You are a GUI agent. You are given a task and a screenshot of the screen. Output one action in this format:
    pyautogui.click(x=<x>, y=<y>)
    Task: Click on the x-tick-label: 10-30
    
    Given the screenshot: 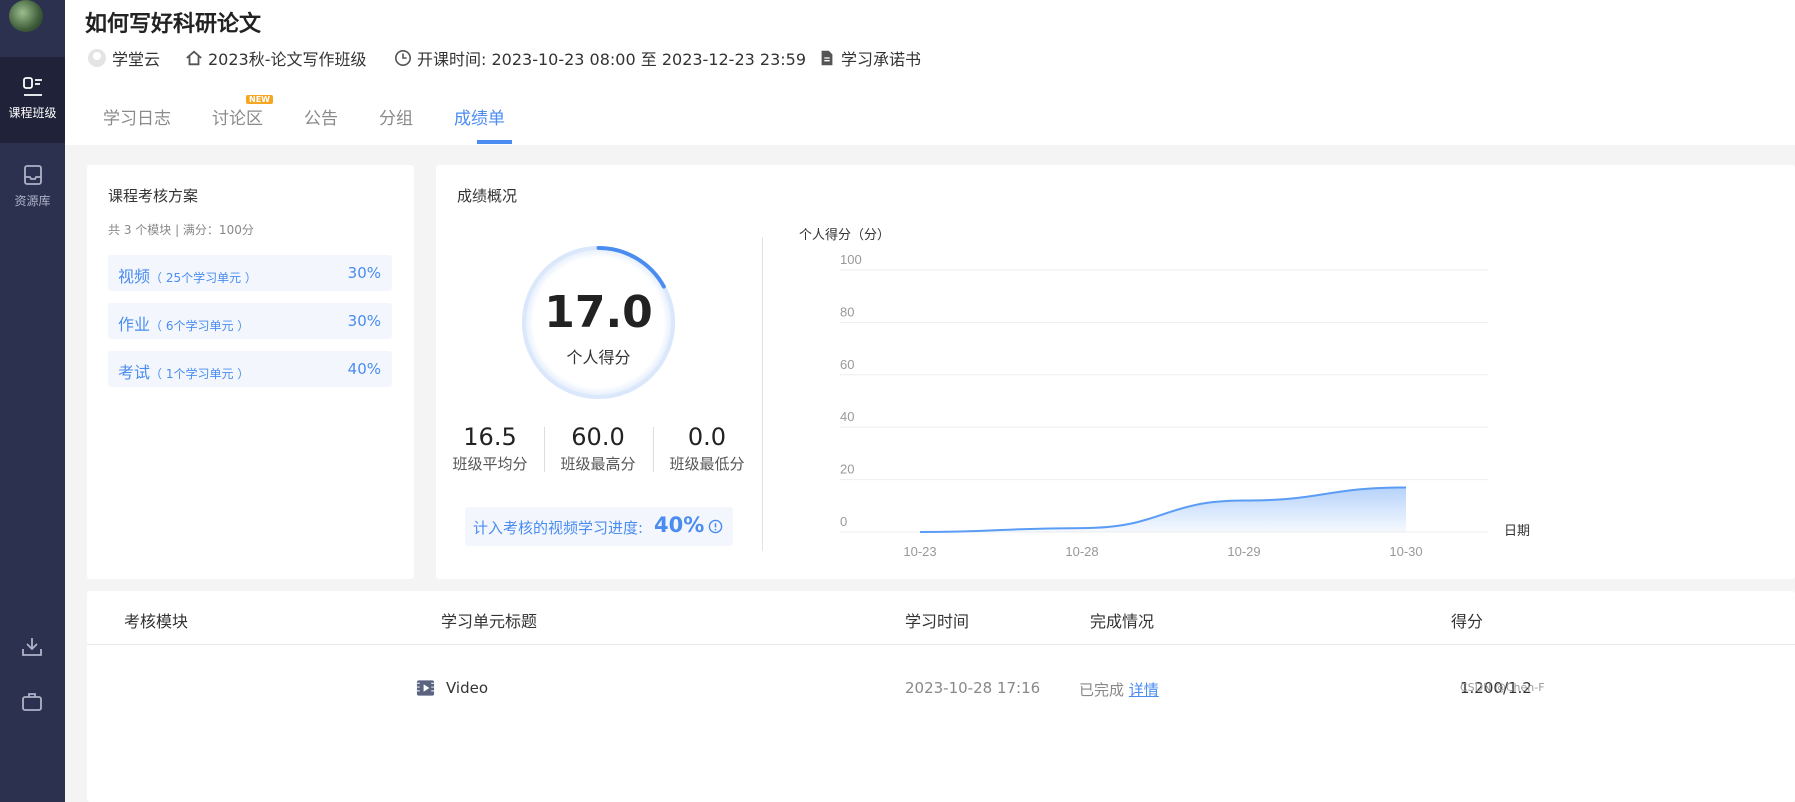 What is the action you would take?
    pyautogui.click(x=1405, y=551)
    